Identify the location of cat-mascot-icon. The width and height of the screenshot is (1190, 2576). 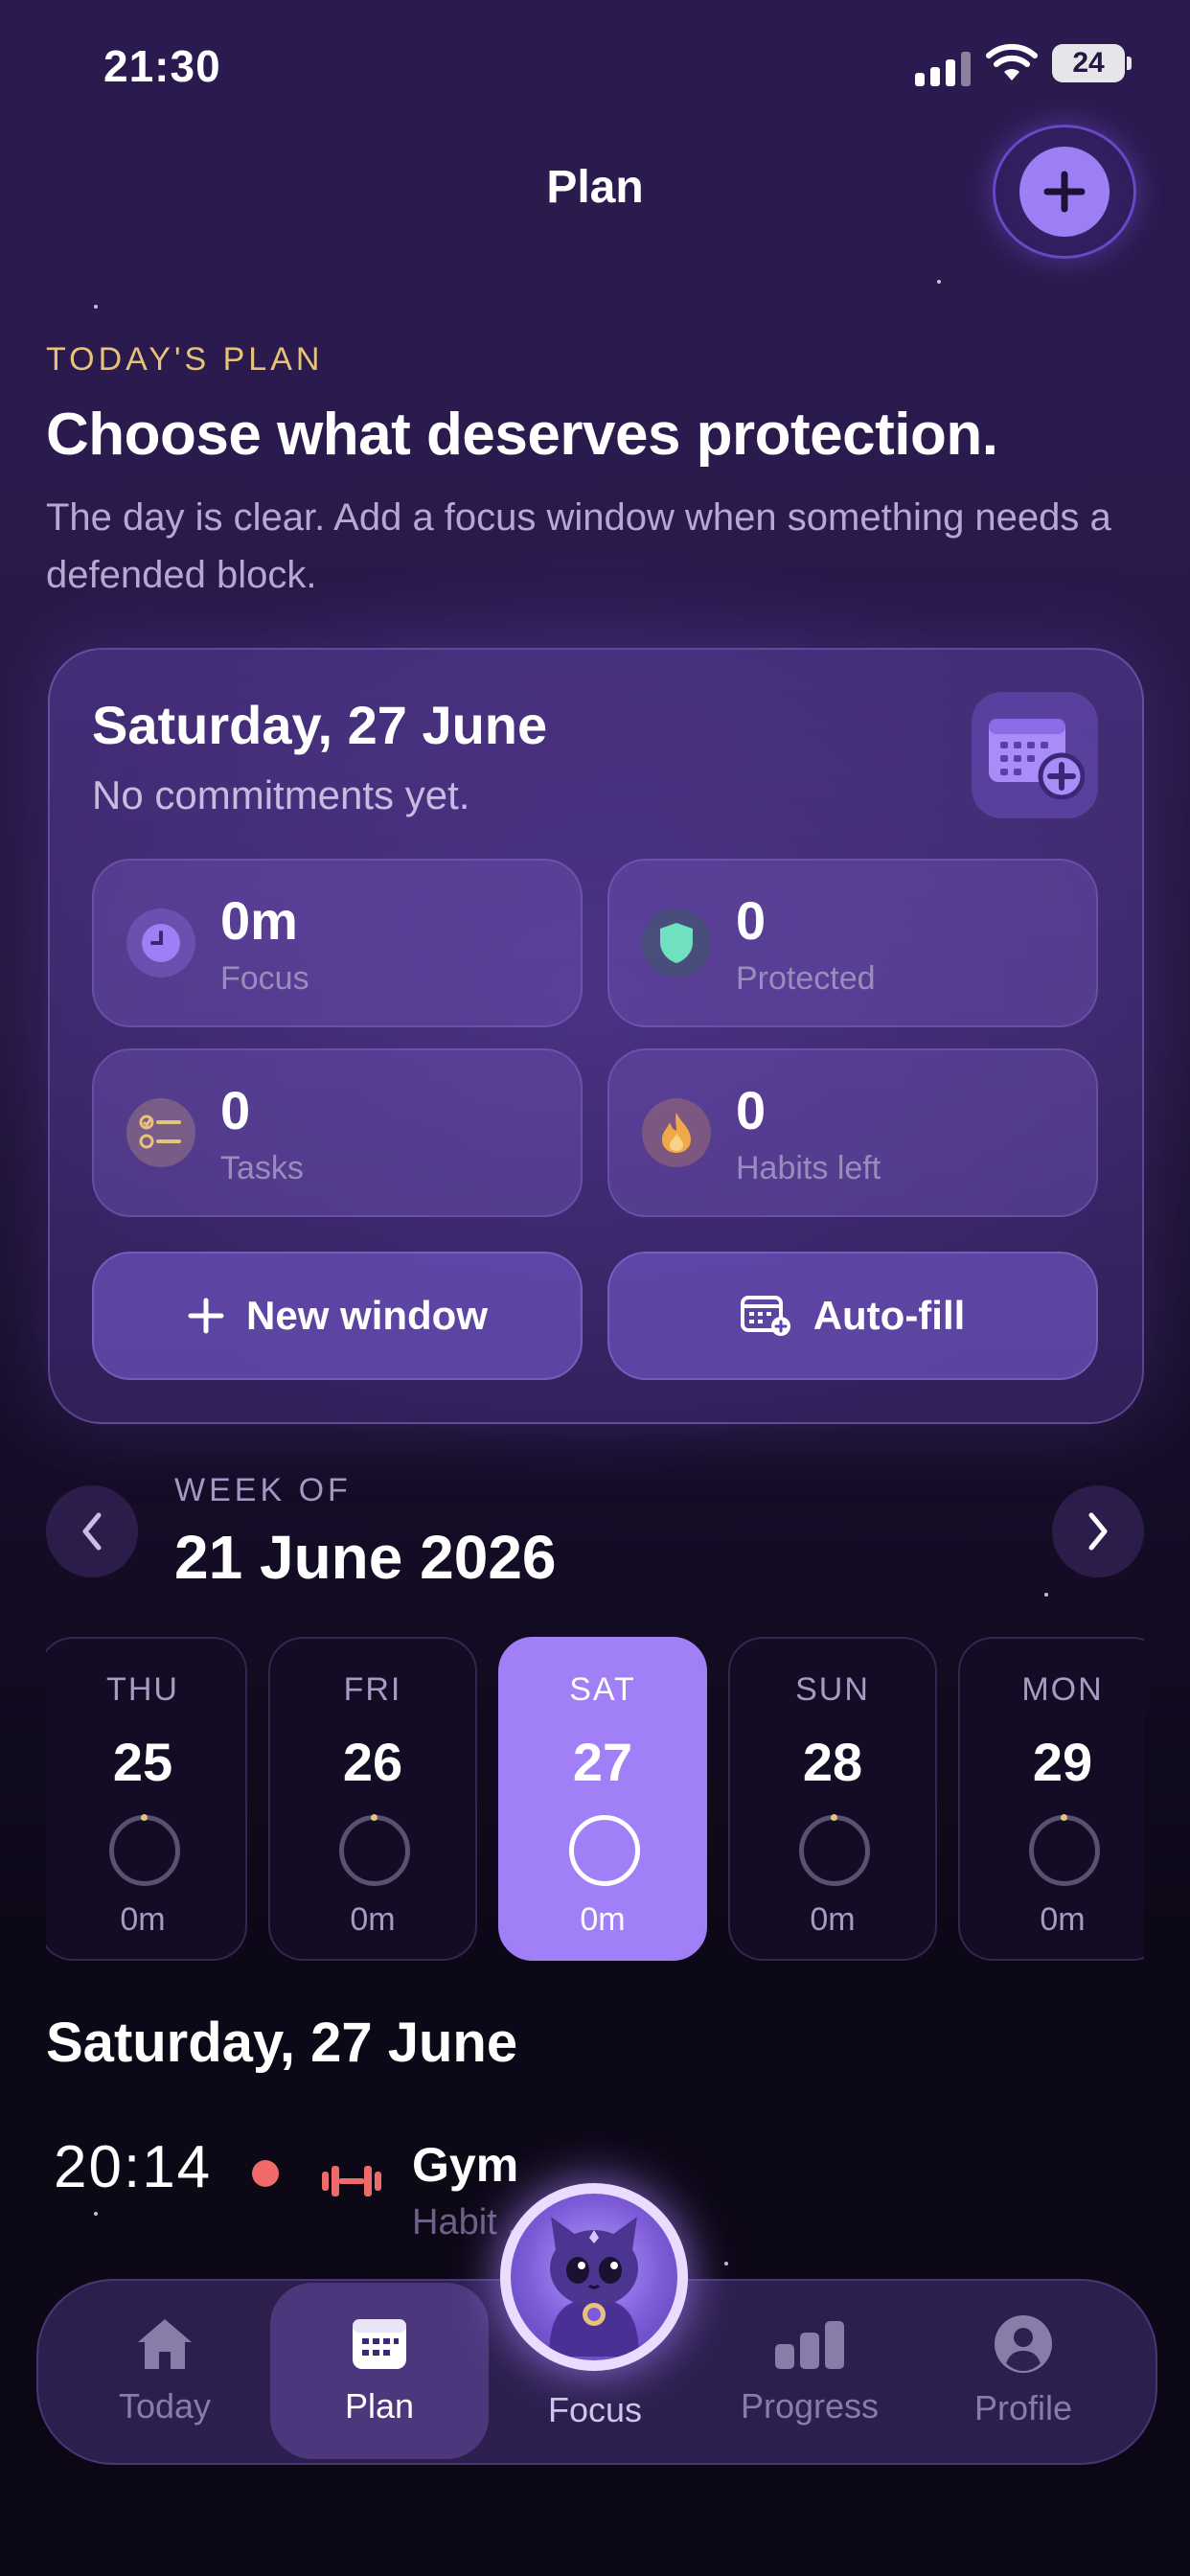
(594, 2277).